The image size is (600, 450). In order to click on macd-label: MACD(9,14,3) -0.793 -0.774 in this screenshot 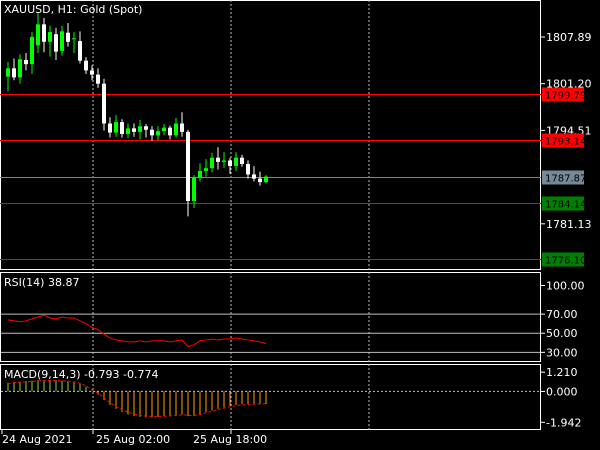, I will do `click(81, 374)`.